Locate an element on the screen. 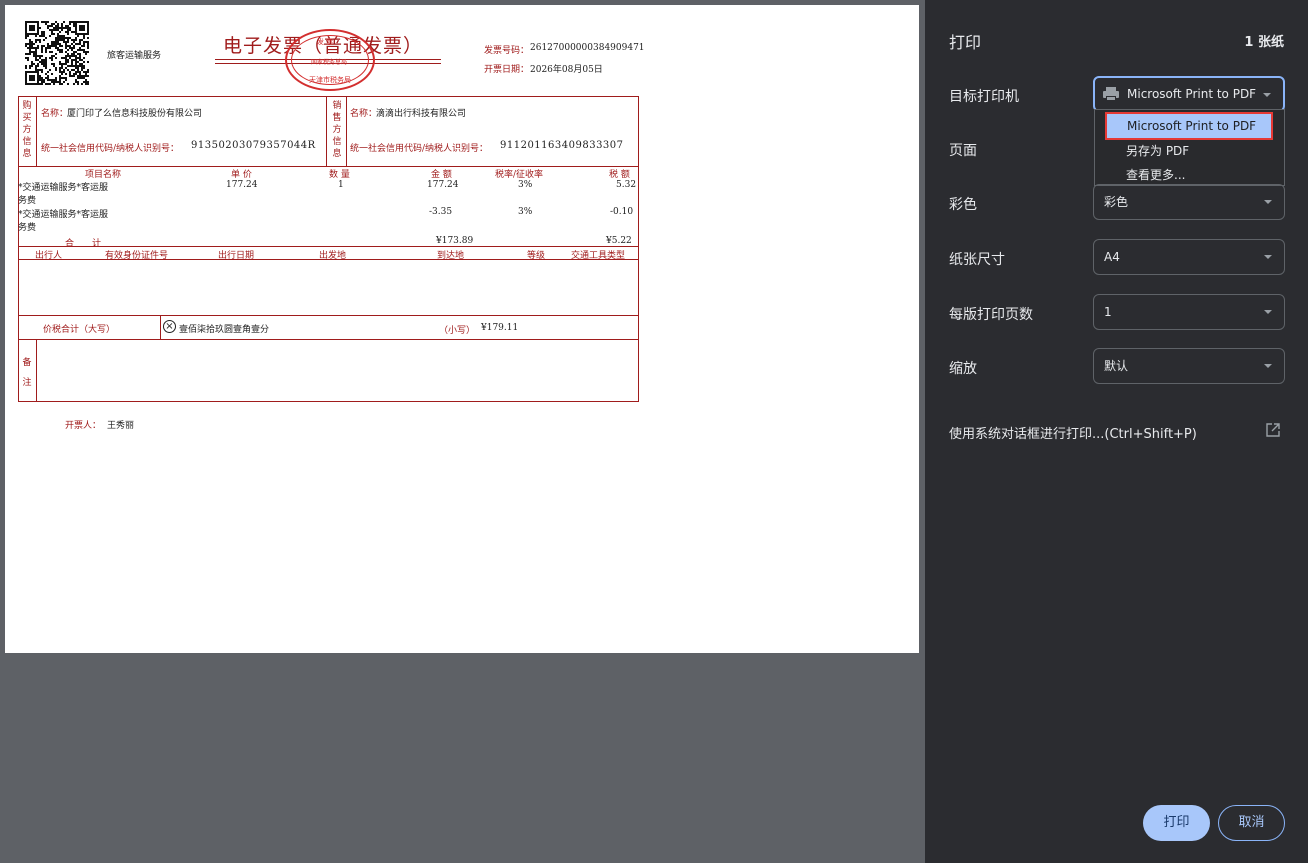  pages-per-sheet-label: 每版打印页数 is located at coordinates (991, 315).